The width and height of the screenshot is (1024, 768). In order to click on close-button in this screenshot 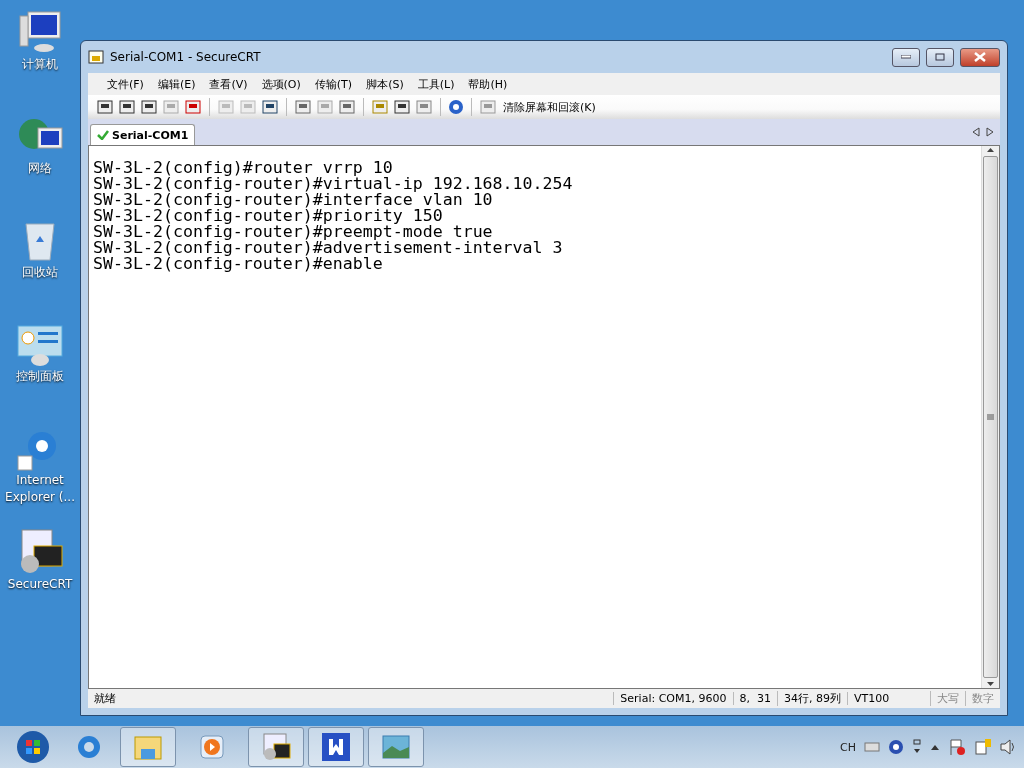, I will do `click(980, 57)`.